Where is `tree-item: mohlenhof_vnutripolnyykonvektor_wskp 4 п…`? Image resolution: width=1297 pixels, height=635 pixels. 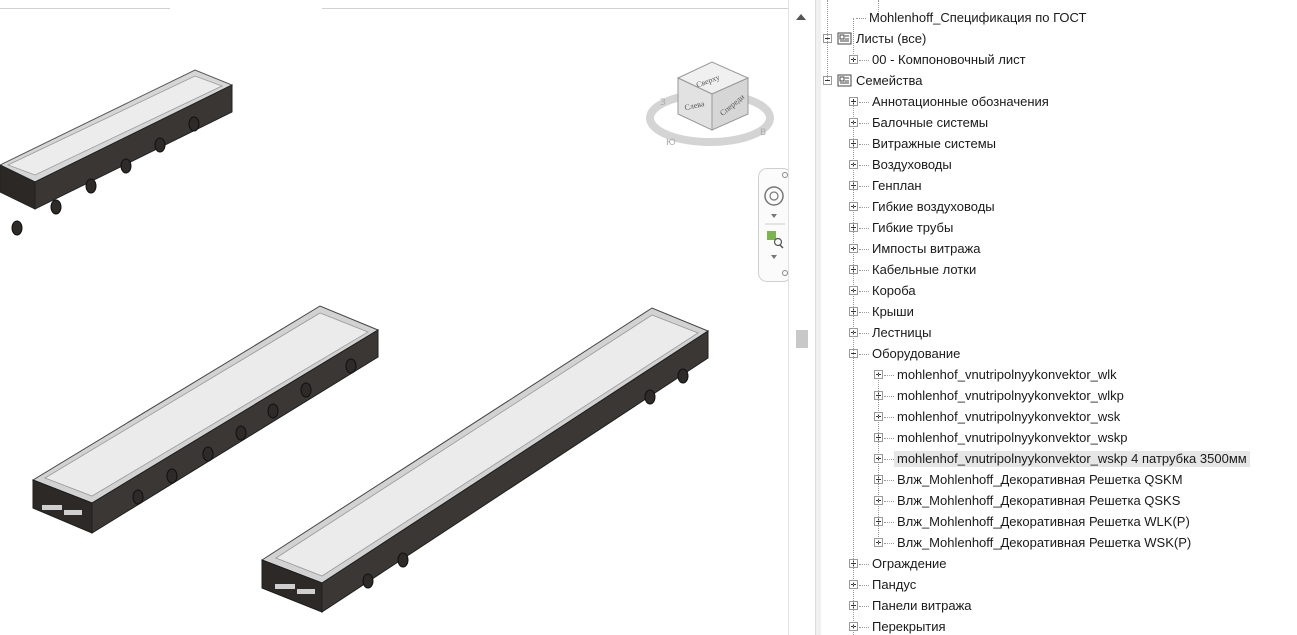
tree-item: mohlenhof_vnutripolnyykonvektor_wskp 4 п… is located at coordinates (1059, 459).